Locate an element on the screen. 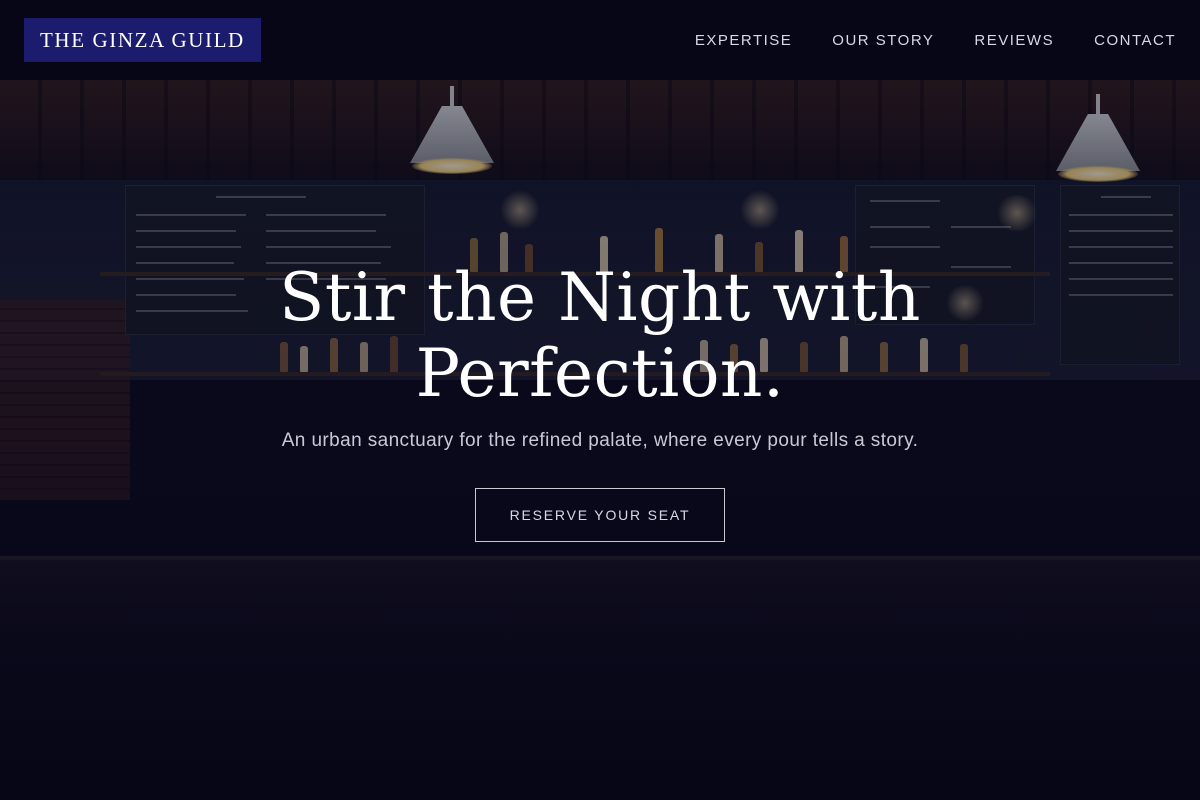 This screenshot has width=1200, height=800. logo: THE GINZA GUILD is located at coordinates (142, 40).